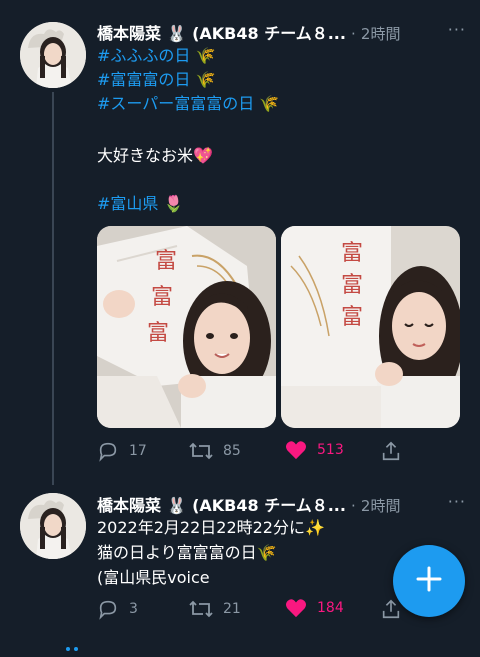 This screenshot has width=480, height=657. What do you see at coordinates (188, 104) in the screenshot?
I see `hashtag-super-fufufu: #スーパー富富富の日 🌾` at bounding box center [188, 104].